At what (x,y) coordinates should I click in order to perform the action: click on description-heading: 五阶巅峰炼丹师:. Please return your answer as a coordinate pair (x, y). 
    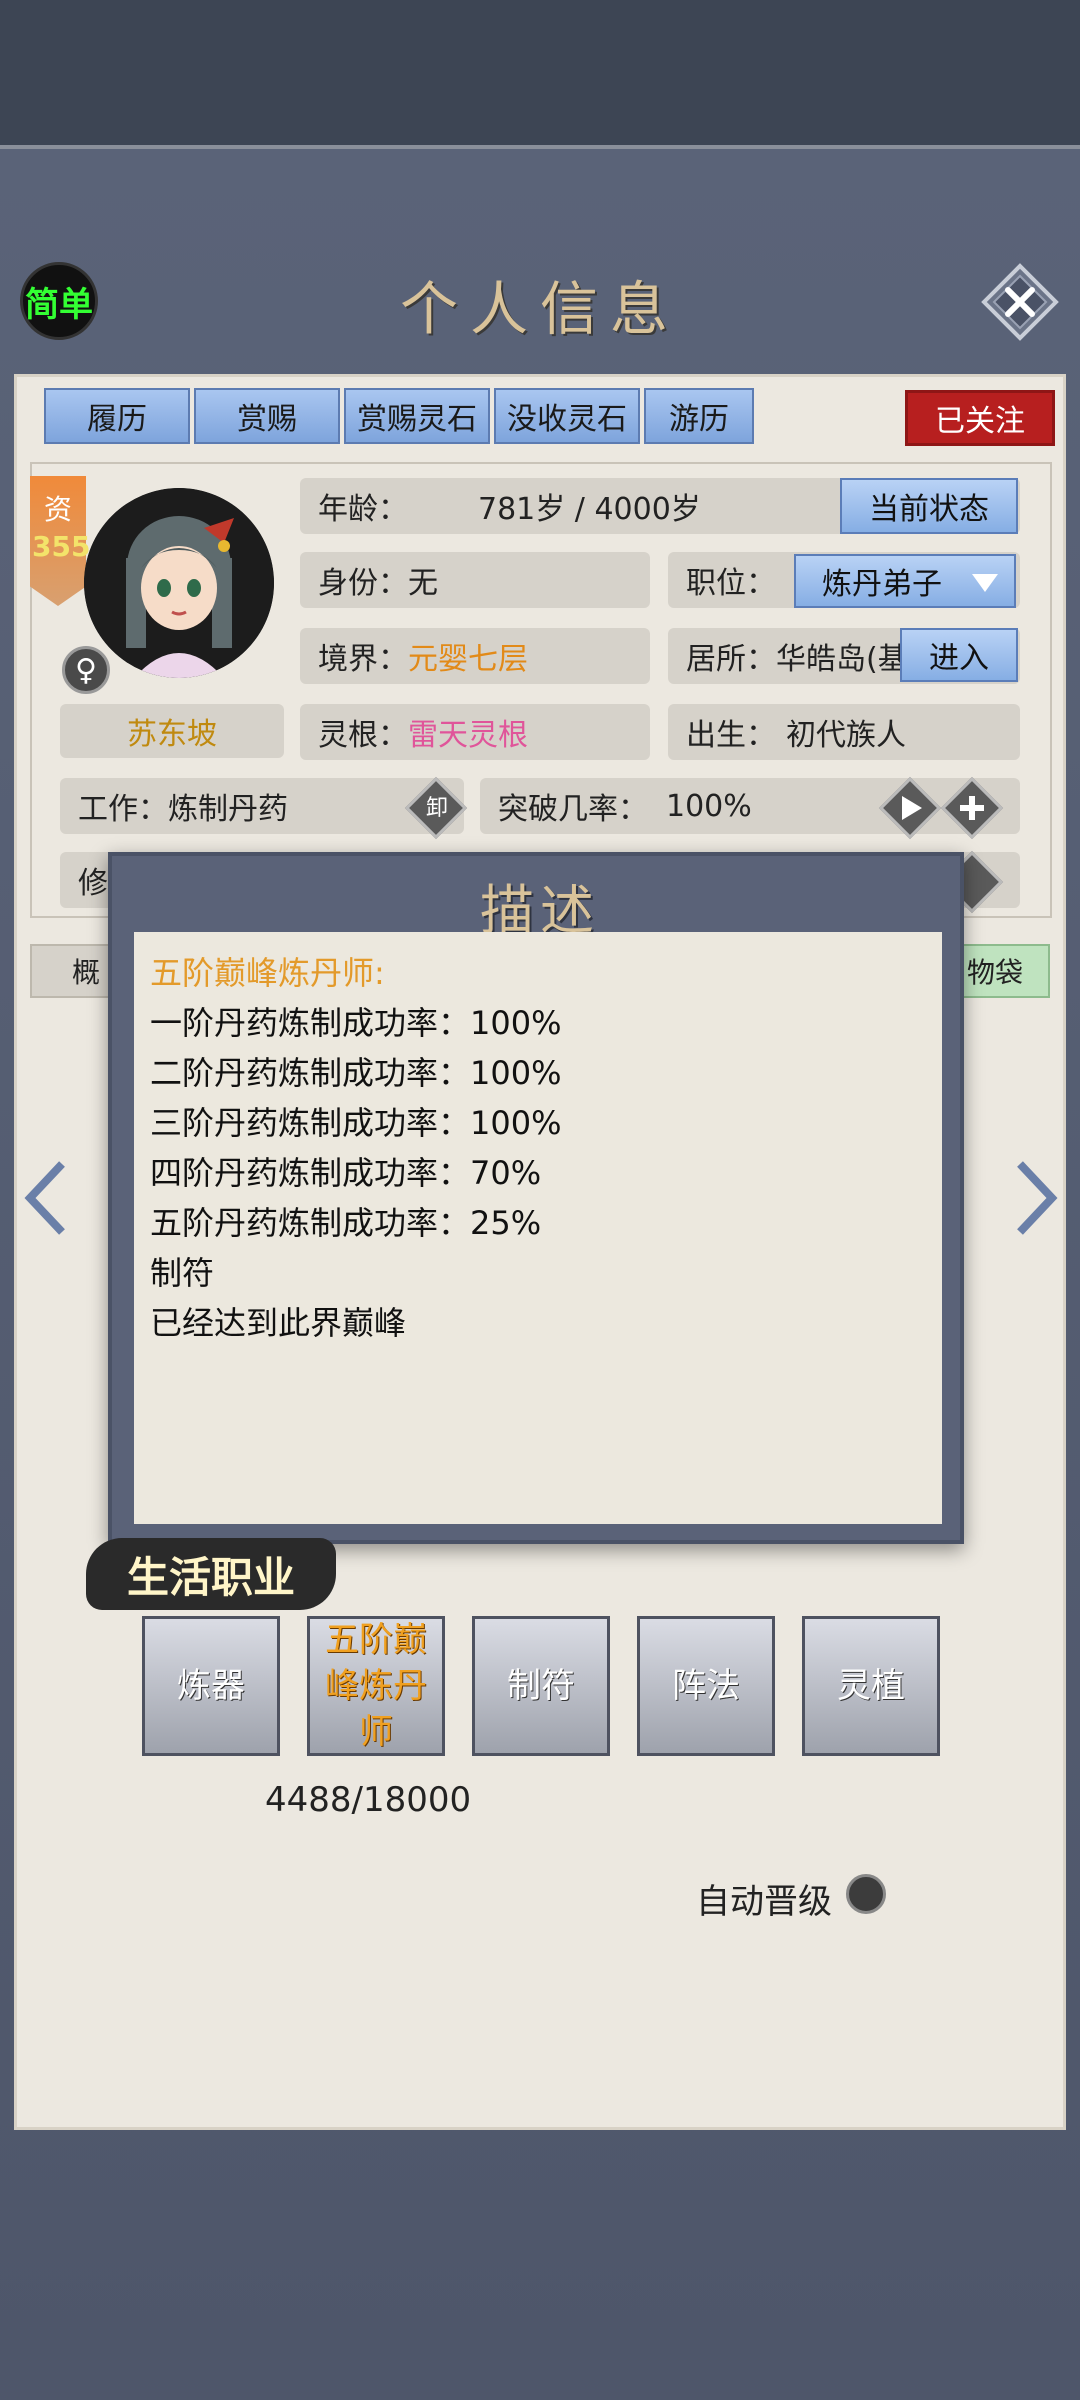
    Looking at the image, I should click on (267, 973).